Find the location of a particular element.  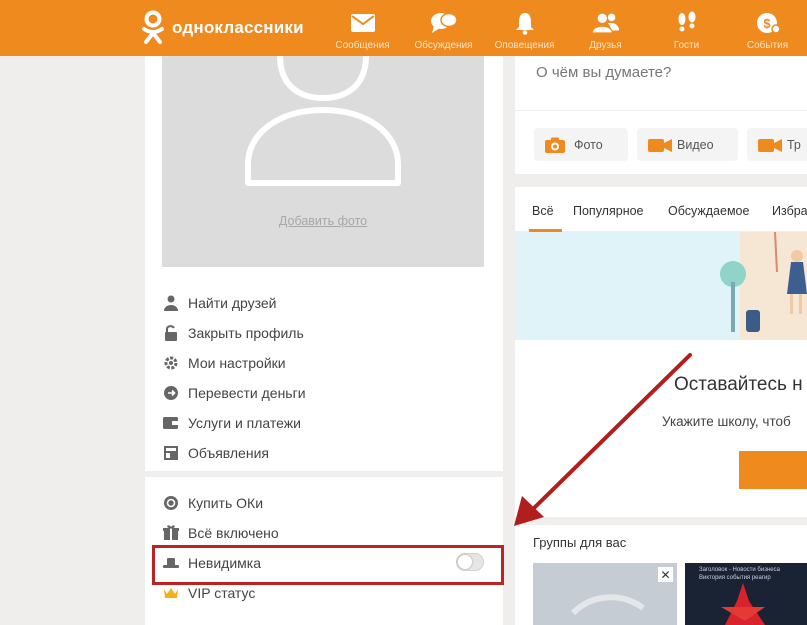

translation-button: Тр is located at coordinates (777, 144).